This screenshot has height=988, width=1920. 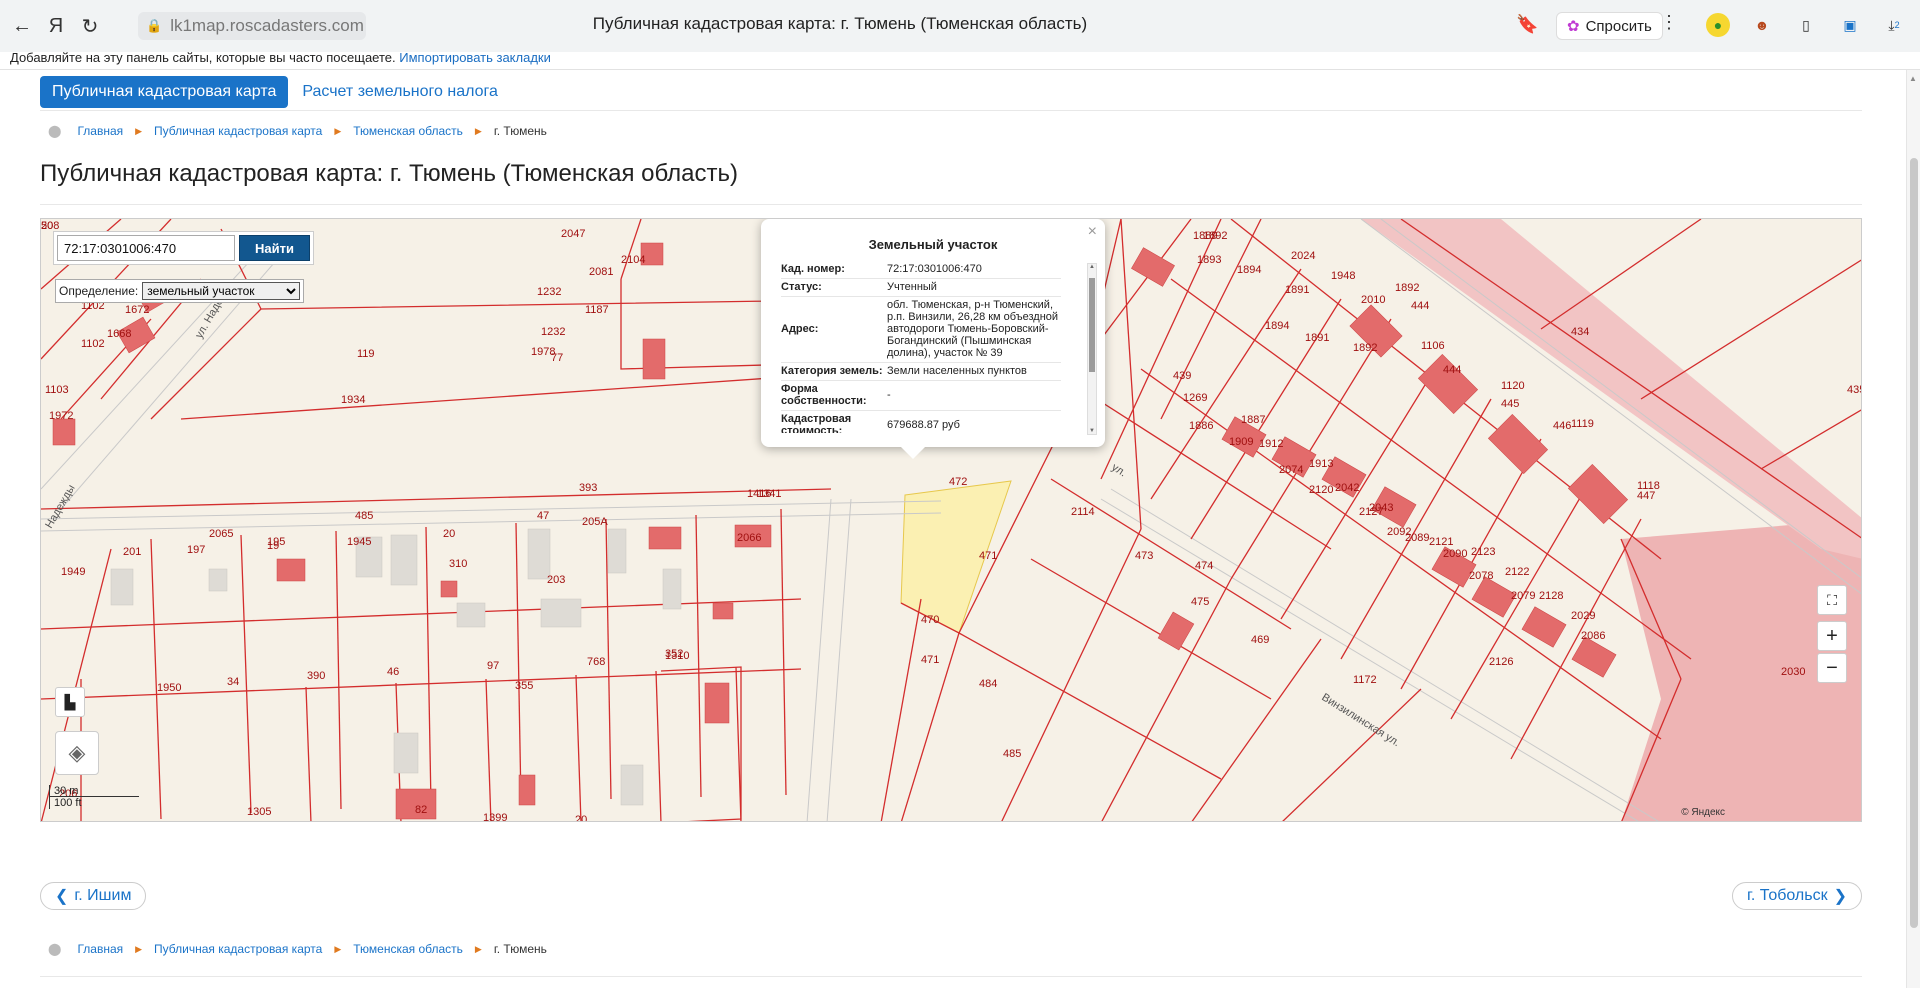 I want to click on layers-button: ◈, so click(x=77, y=753).